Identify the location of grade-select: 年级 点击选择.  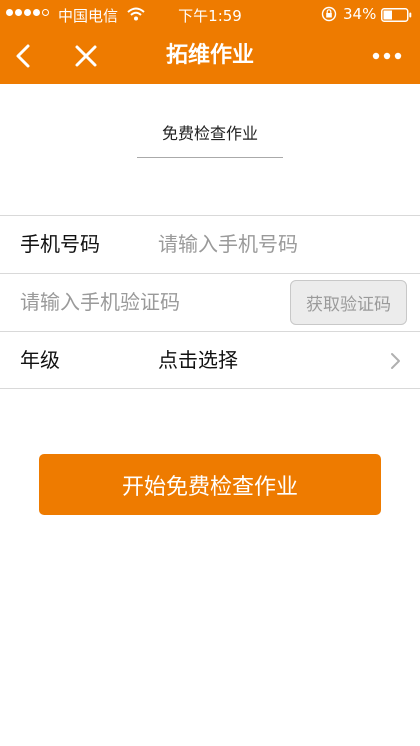
(210, 360).